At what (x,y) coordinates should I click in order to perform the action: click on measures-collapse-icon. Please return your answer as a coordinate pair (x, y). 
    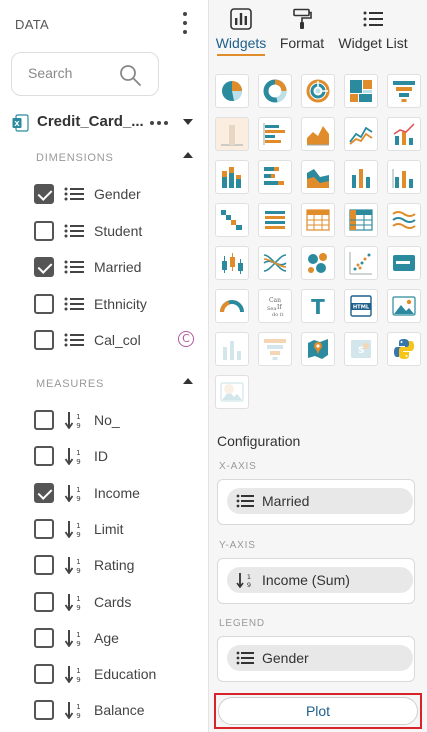
    Looking at the image, I should click on (188, 381).